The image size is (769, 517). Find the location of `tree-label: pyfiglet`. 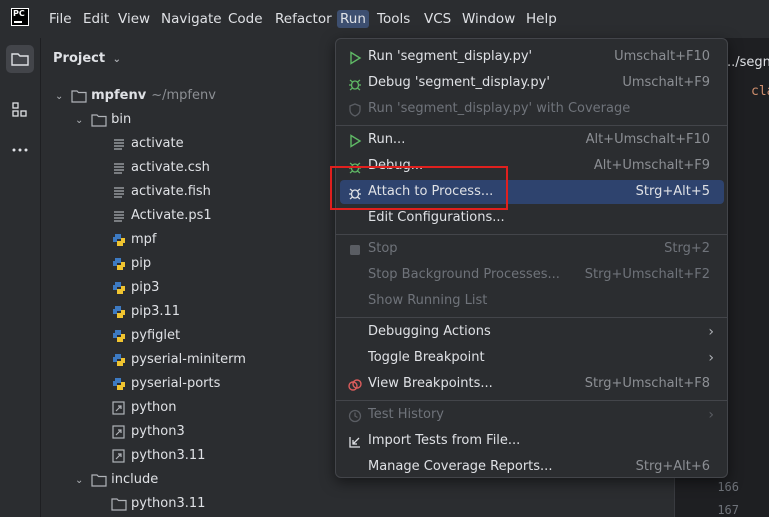

tree-label: pyfiglet is located at coordinates (156, 335).